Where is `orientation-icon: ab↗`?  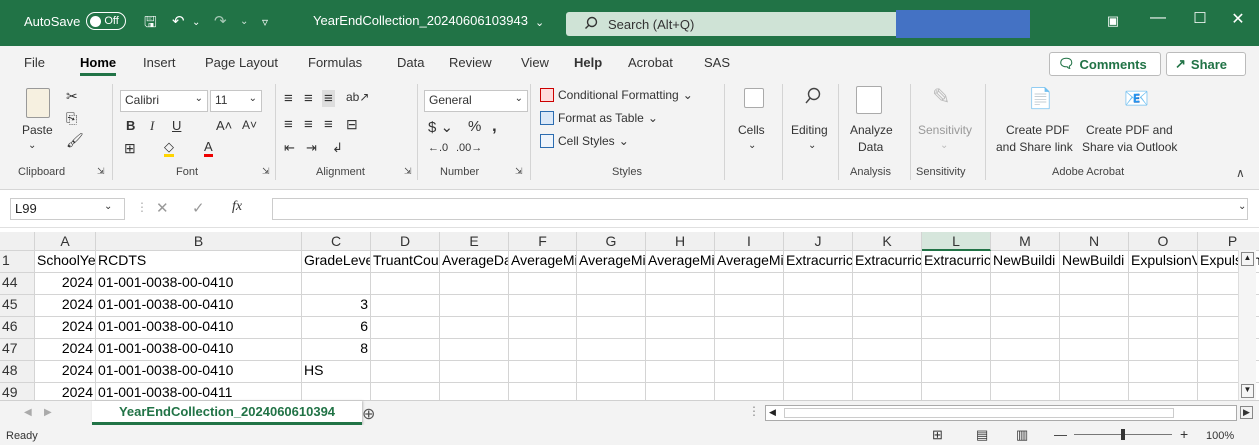
orientation-icon: ab↗ is located at coordinates (357, 97).